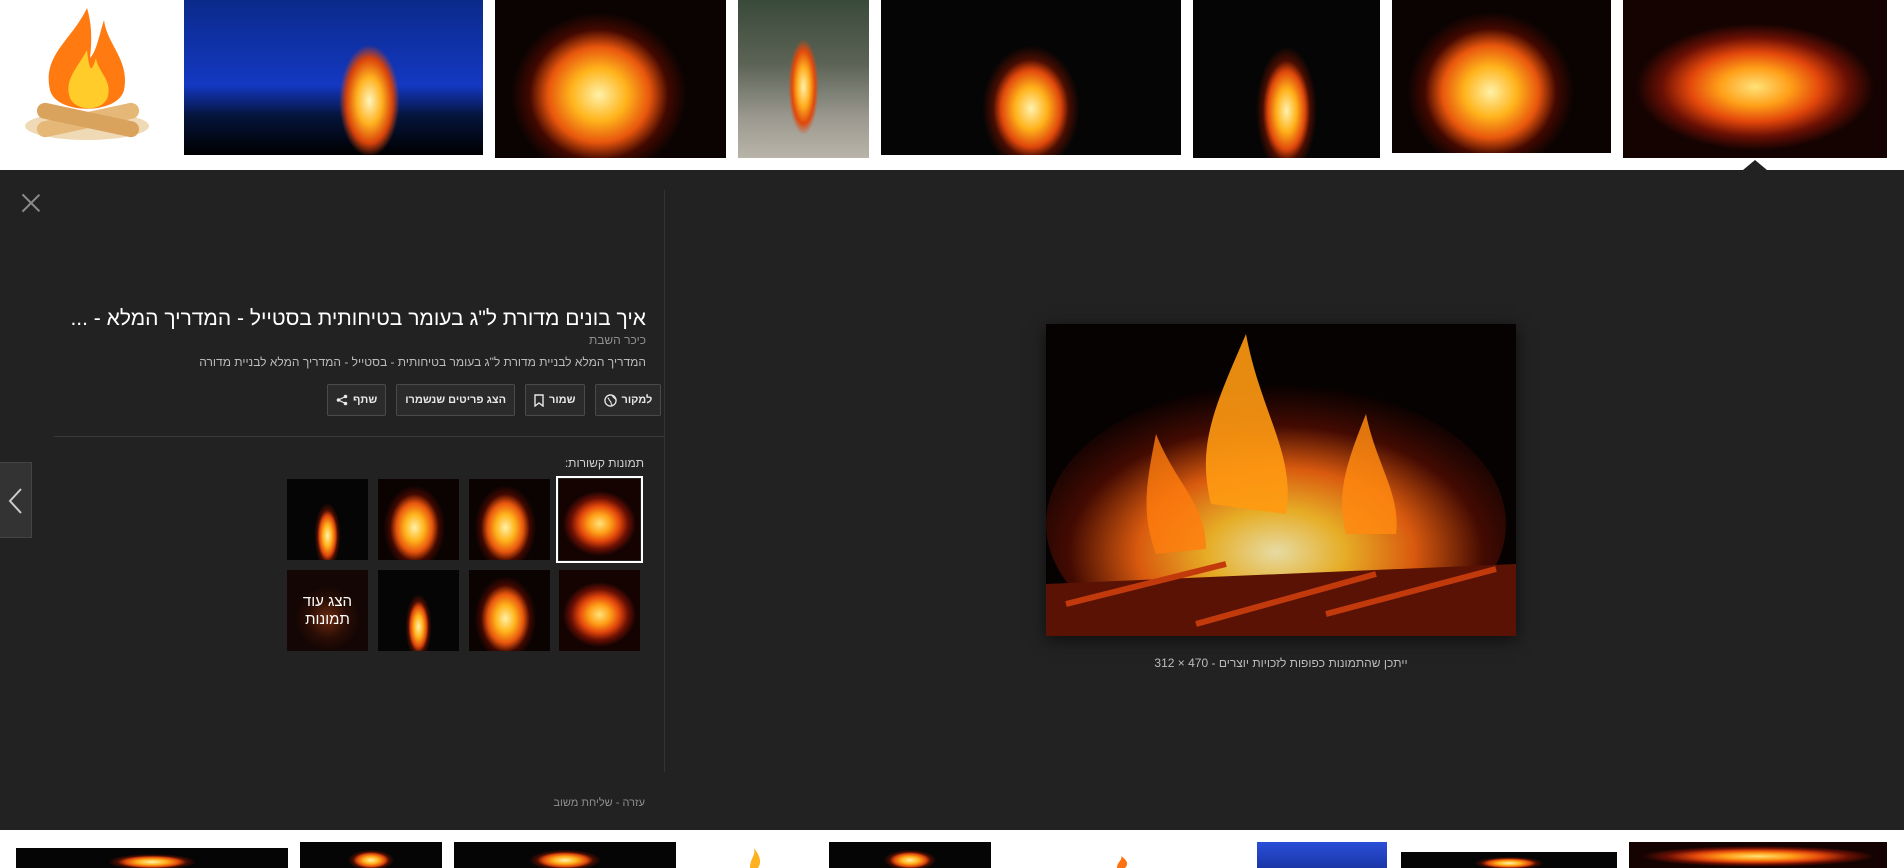 The width and height of the screenshot is (1904, 868). I want to click on bookmark-icon, so click(539, 400).